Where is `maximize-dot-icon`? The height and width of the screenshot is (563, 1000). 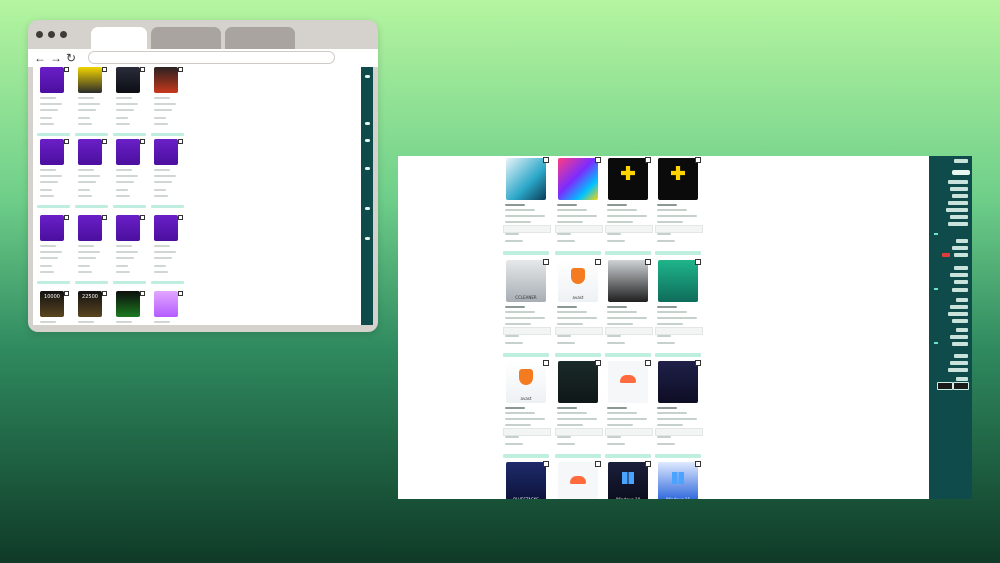
maximize-dot-icon is located at coordinates (63, 34).